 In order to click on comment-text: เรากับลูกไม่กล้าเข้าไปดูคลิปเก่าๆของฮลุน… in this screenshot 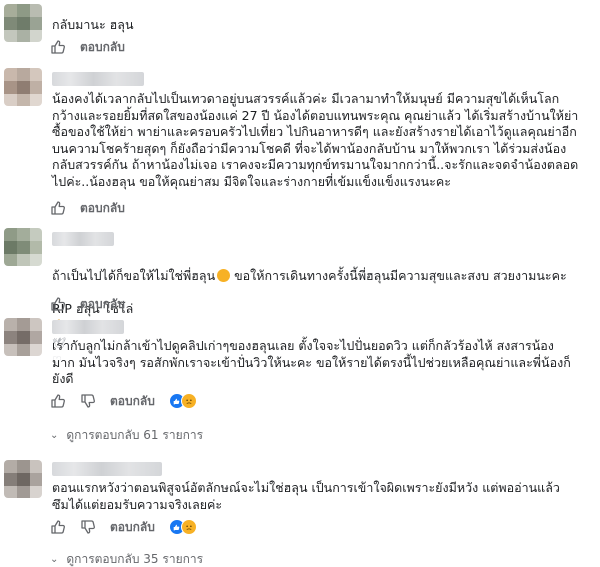, I will do `click(311, 362)`.